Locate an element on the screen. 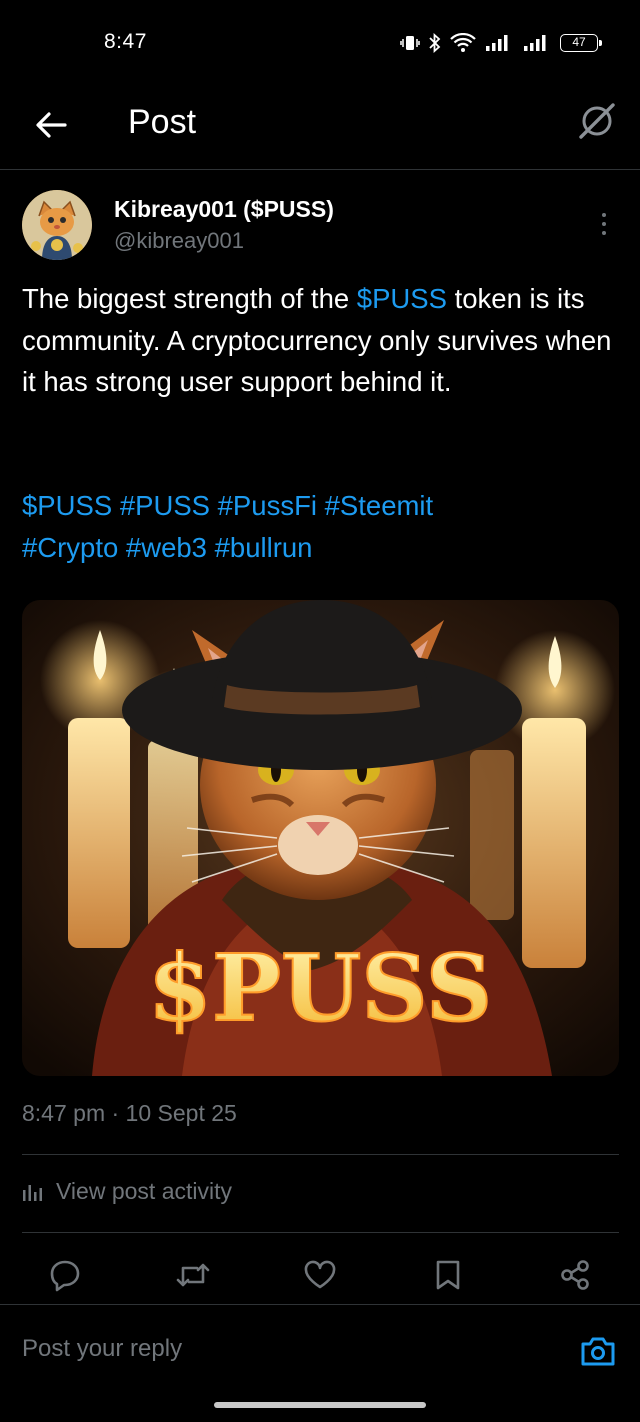  share-icon is located at coordinates (575, 1275).